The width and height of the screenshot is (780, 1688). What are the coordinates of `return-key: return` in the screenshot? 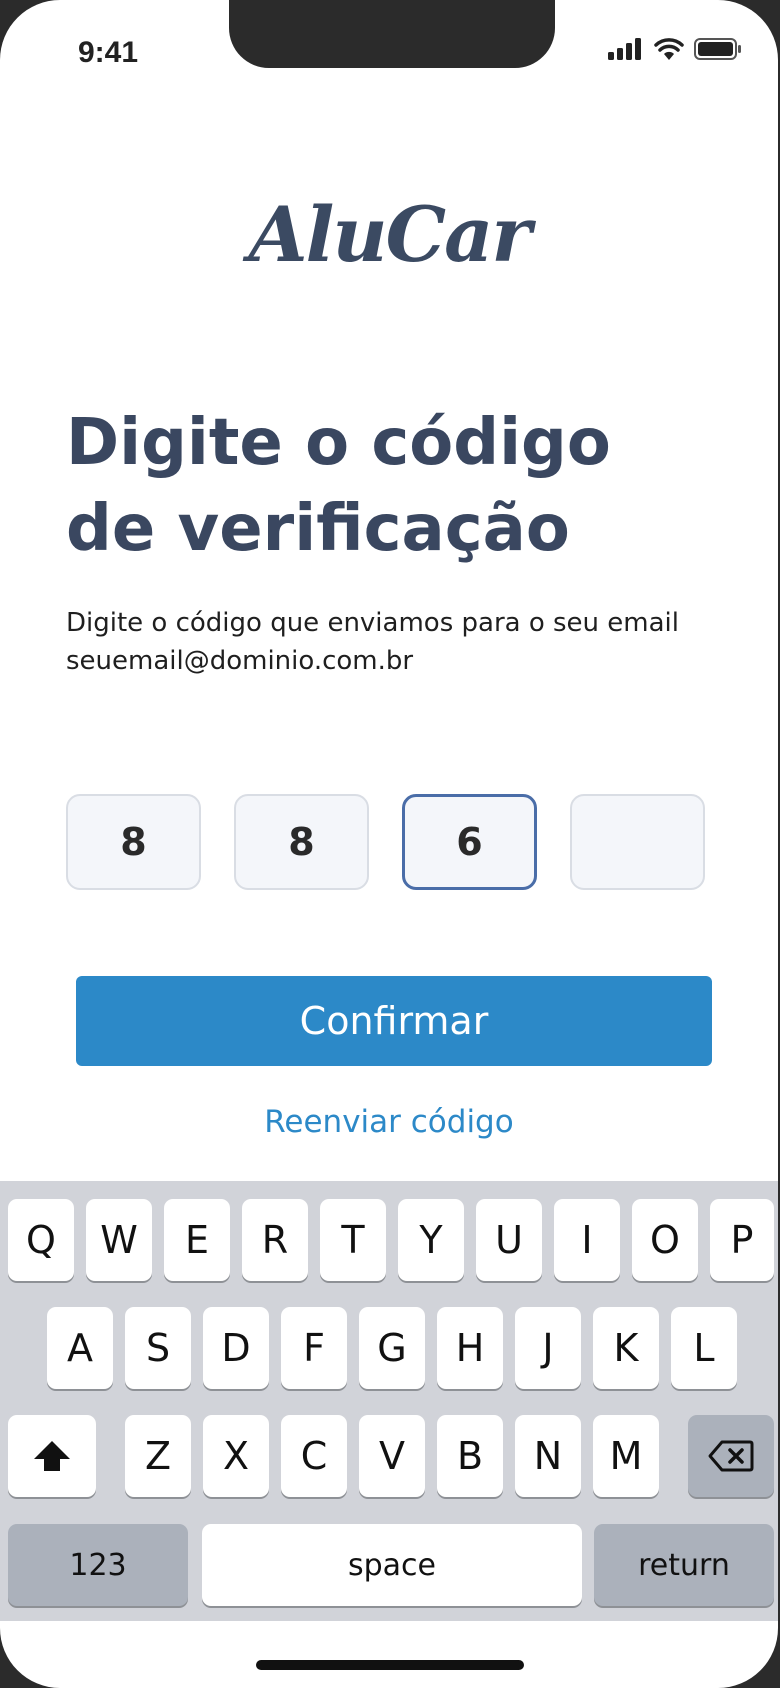 It's located at (684, 1565).